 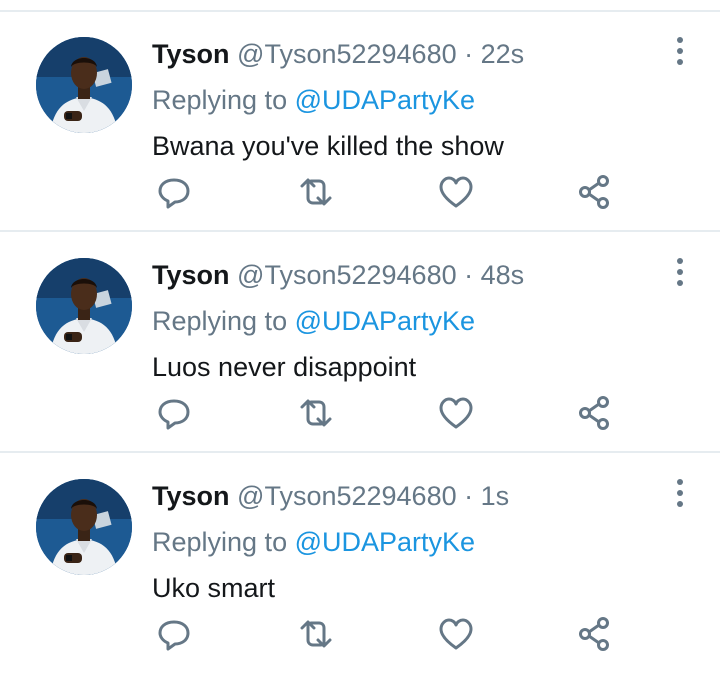 I want to click on tweet-header: Tyson @Tyson52294680 · 48s, so click(x=338, y=275).